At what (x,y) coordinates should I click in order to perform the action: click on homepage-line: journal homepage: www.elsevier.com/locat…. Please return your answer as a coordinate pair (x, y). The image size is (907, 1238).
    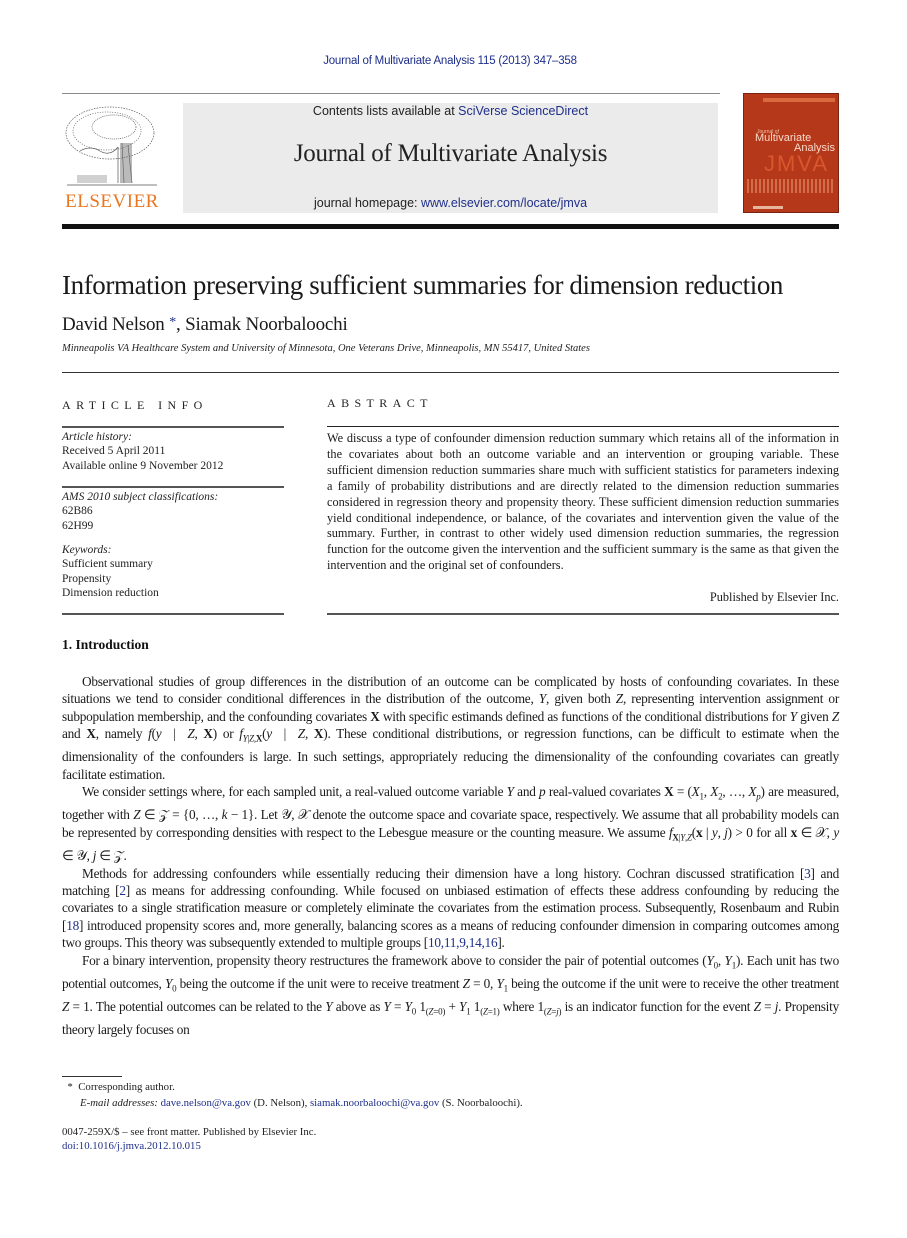
    Looking at the image, I should click on (450, 203).